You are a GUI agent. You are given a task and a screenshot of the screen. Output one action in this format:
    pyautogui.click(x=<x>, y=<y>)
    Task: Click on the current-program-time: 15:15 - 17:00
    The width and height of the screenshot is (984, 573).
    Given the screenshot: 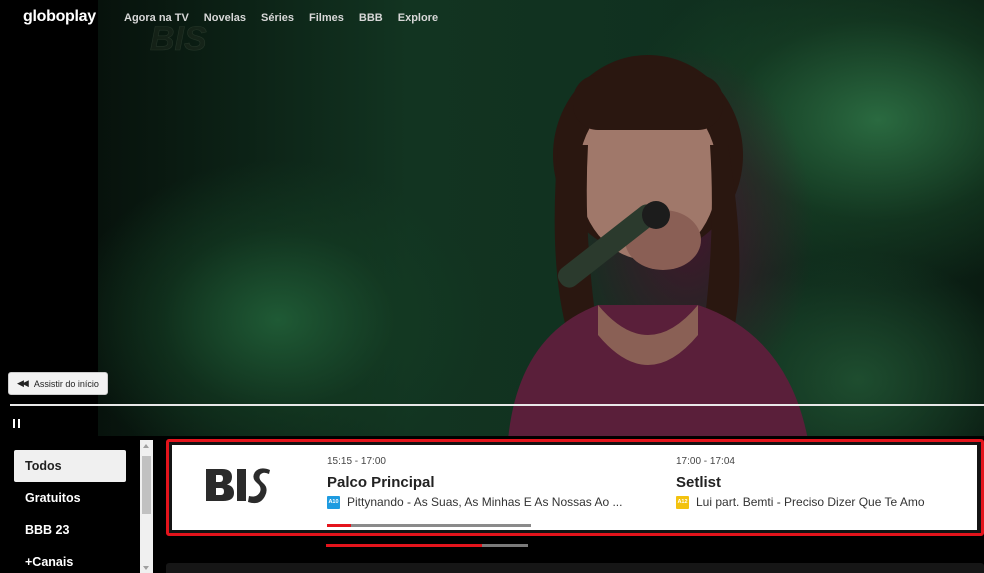 What is the action you would take?
    pyautogui.click(x=356, y=461)
    